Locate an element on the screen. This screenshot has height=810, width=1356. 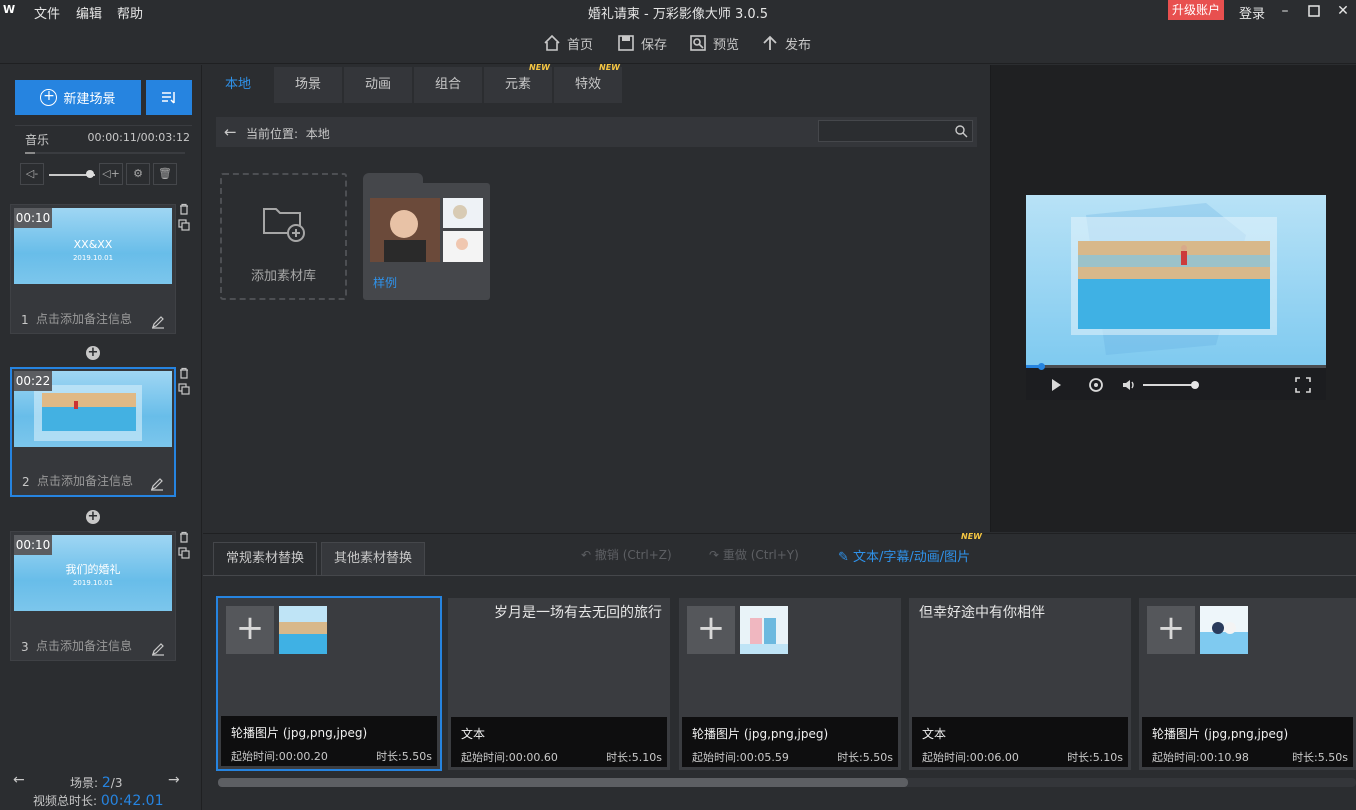
fullscreen-icon is located at coordinates (1303, 385).